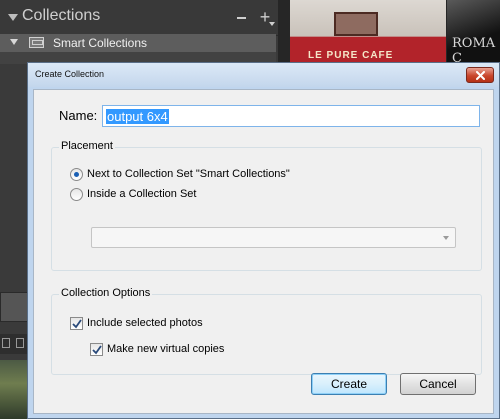 The image size is (500, 419). What do you see at coordinates (356, 24) in the screenshot?
I see `photo-detail` at bounding box center [356, 24].